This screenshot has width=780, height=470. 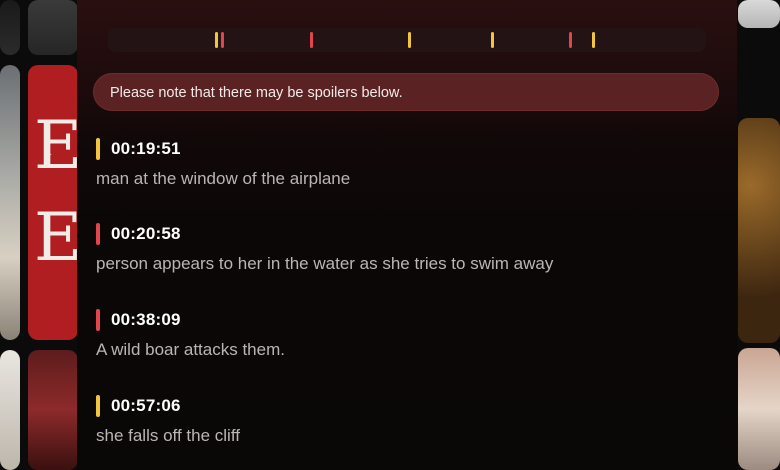 I want to click on poster-thumbnail: E A E, so click(x=53, y=202).